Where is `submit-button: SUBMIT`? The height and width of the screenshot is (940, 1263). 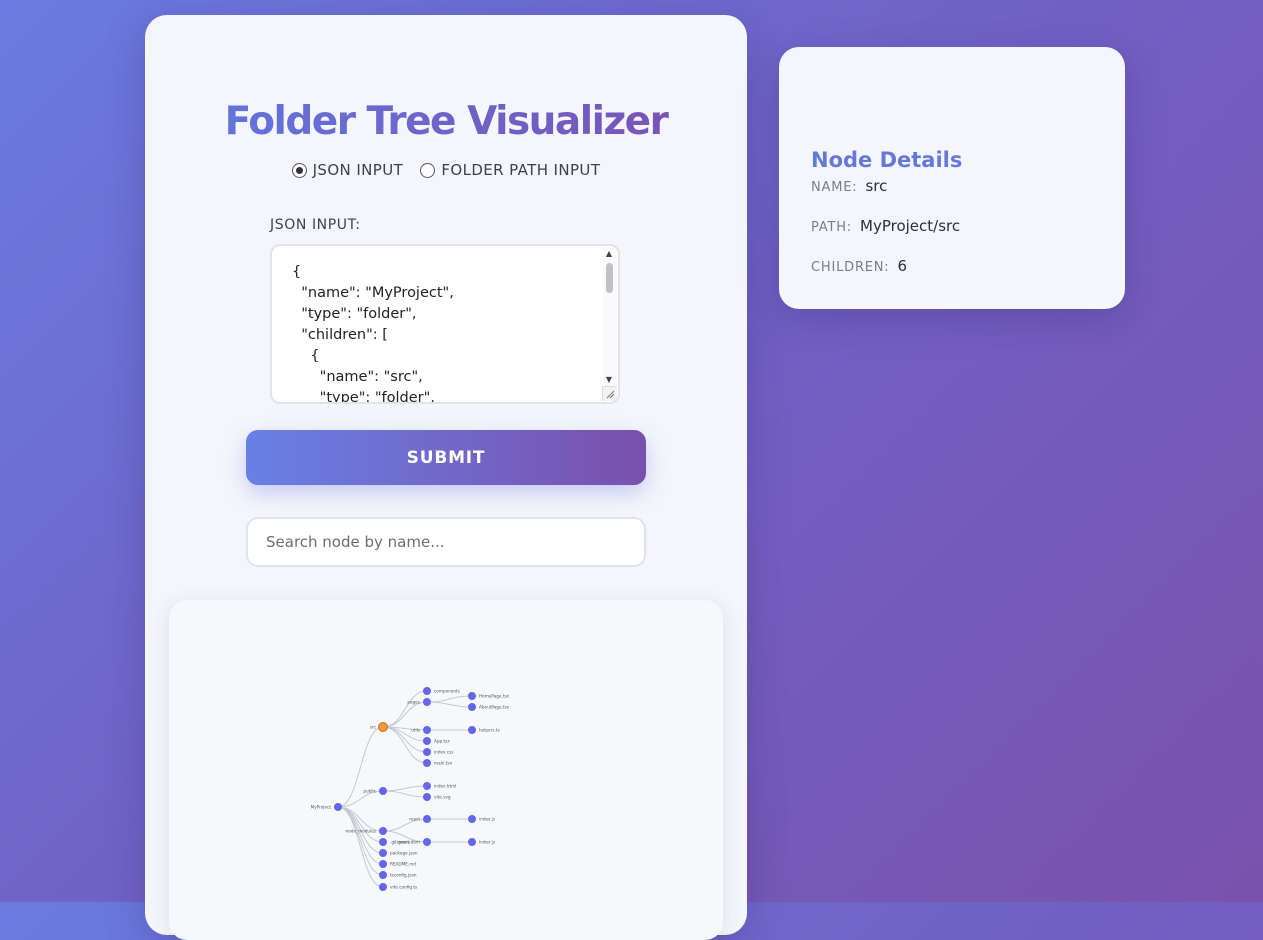 submit-button: SUBMIT is located at coordinates (446, 457).